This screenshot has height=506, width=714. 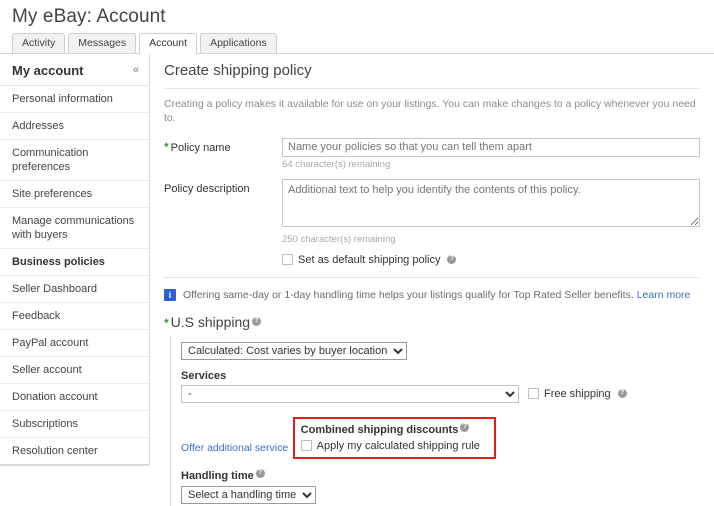 I want to click on free-shipping-row: Free shipping, so click(x=577, y=394).